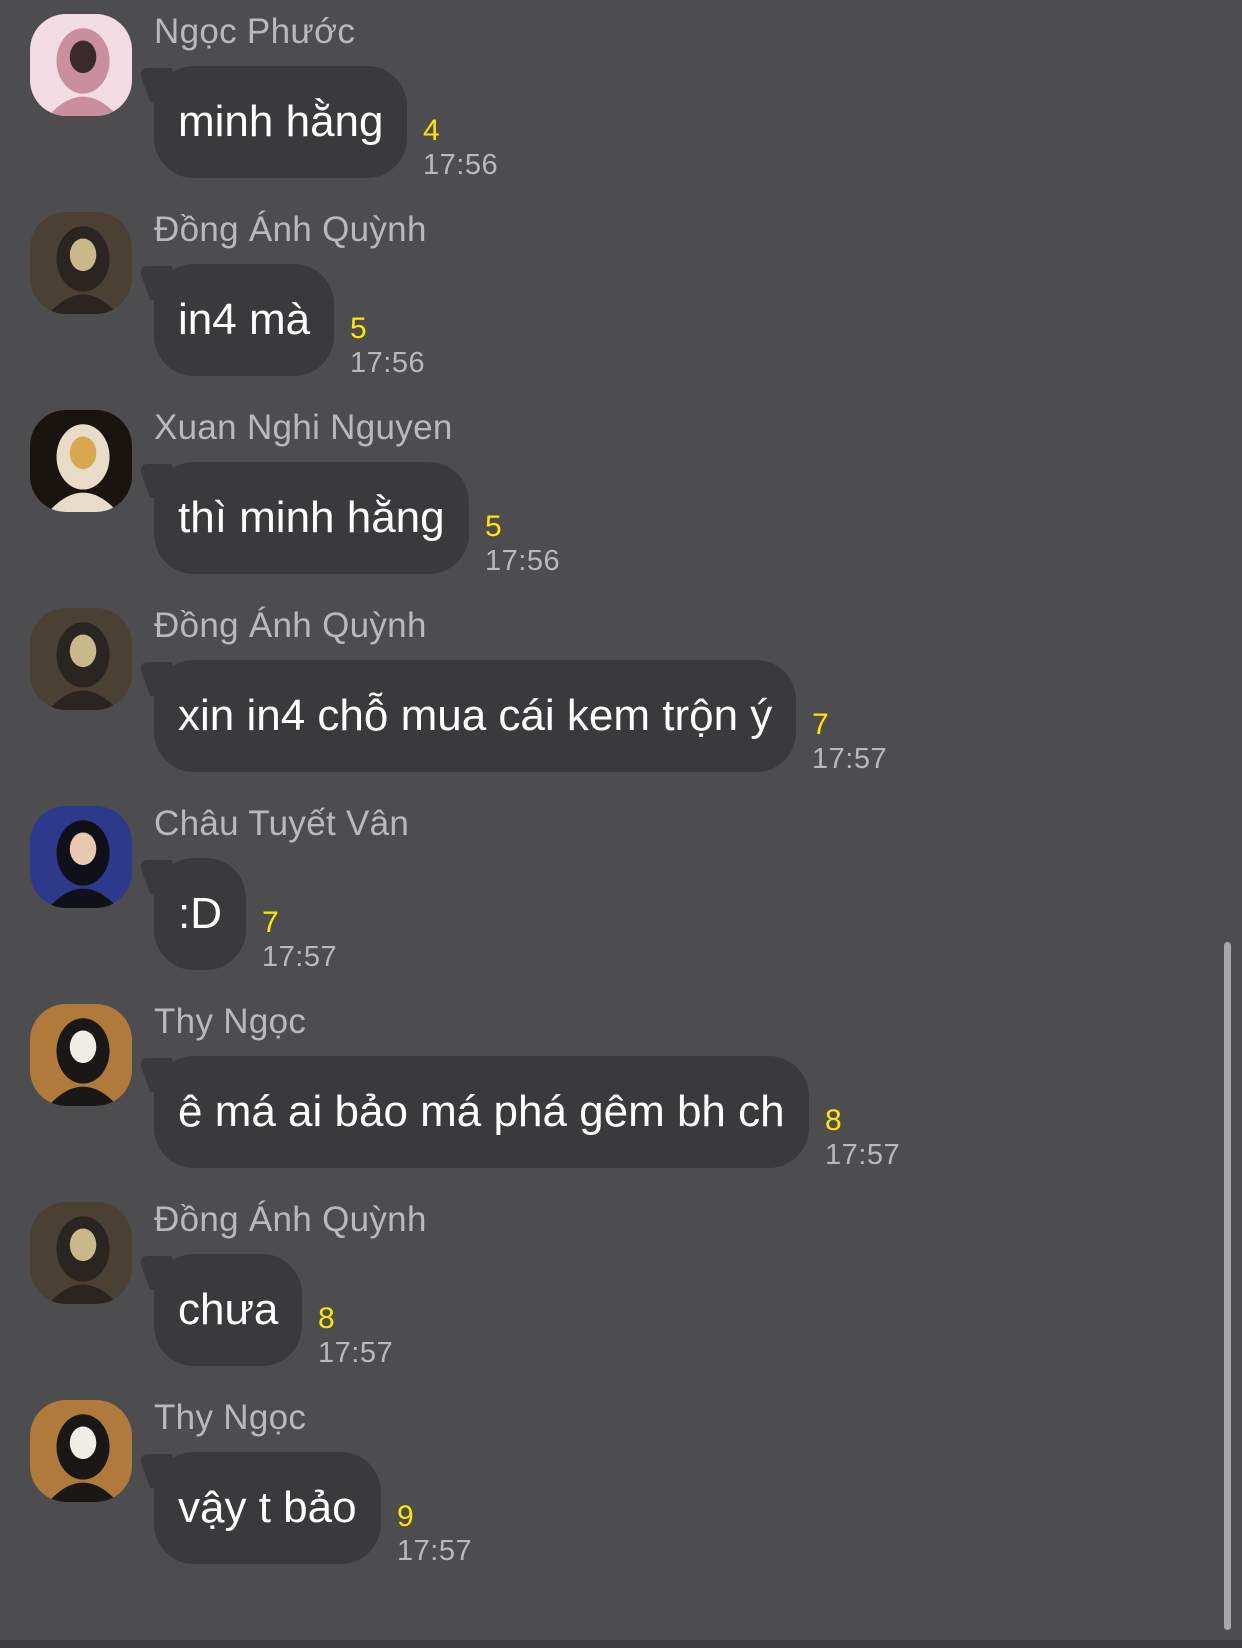 The height and width of the screenshot is (1648, 1242). Describe the element at coordinates (228, 1310) in the screenshot. I see `message-bubble: chưa` at that location.